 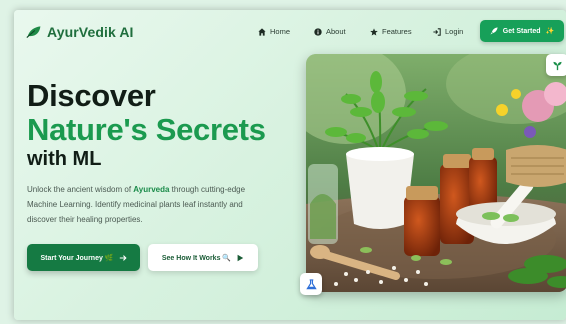 What do you see at coordinates (318, 31) in the screenshot?
I see `info-icon` at bounding box center [318, 31].